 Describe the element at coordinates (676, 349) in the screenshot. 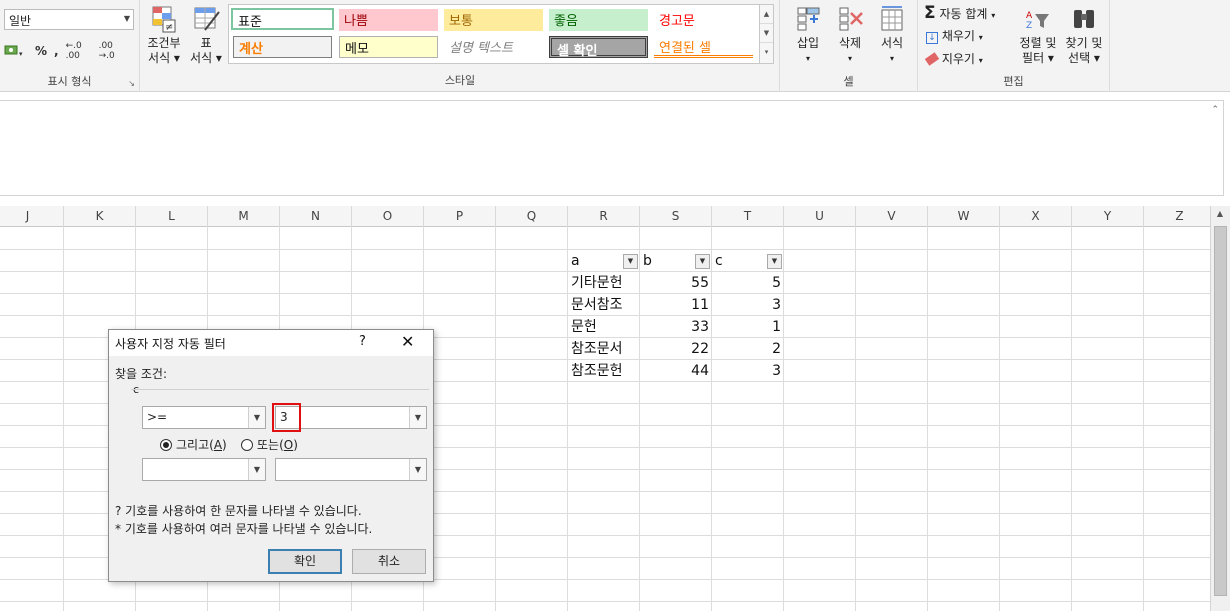

I see `table-cell: 22` at that location.